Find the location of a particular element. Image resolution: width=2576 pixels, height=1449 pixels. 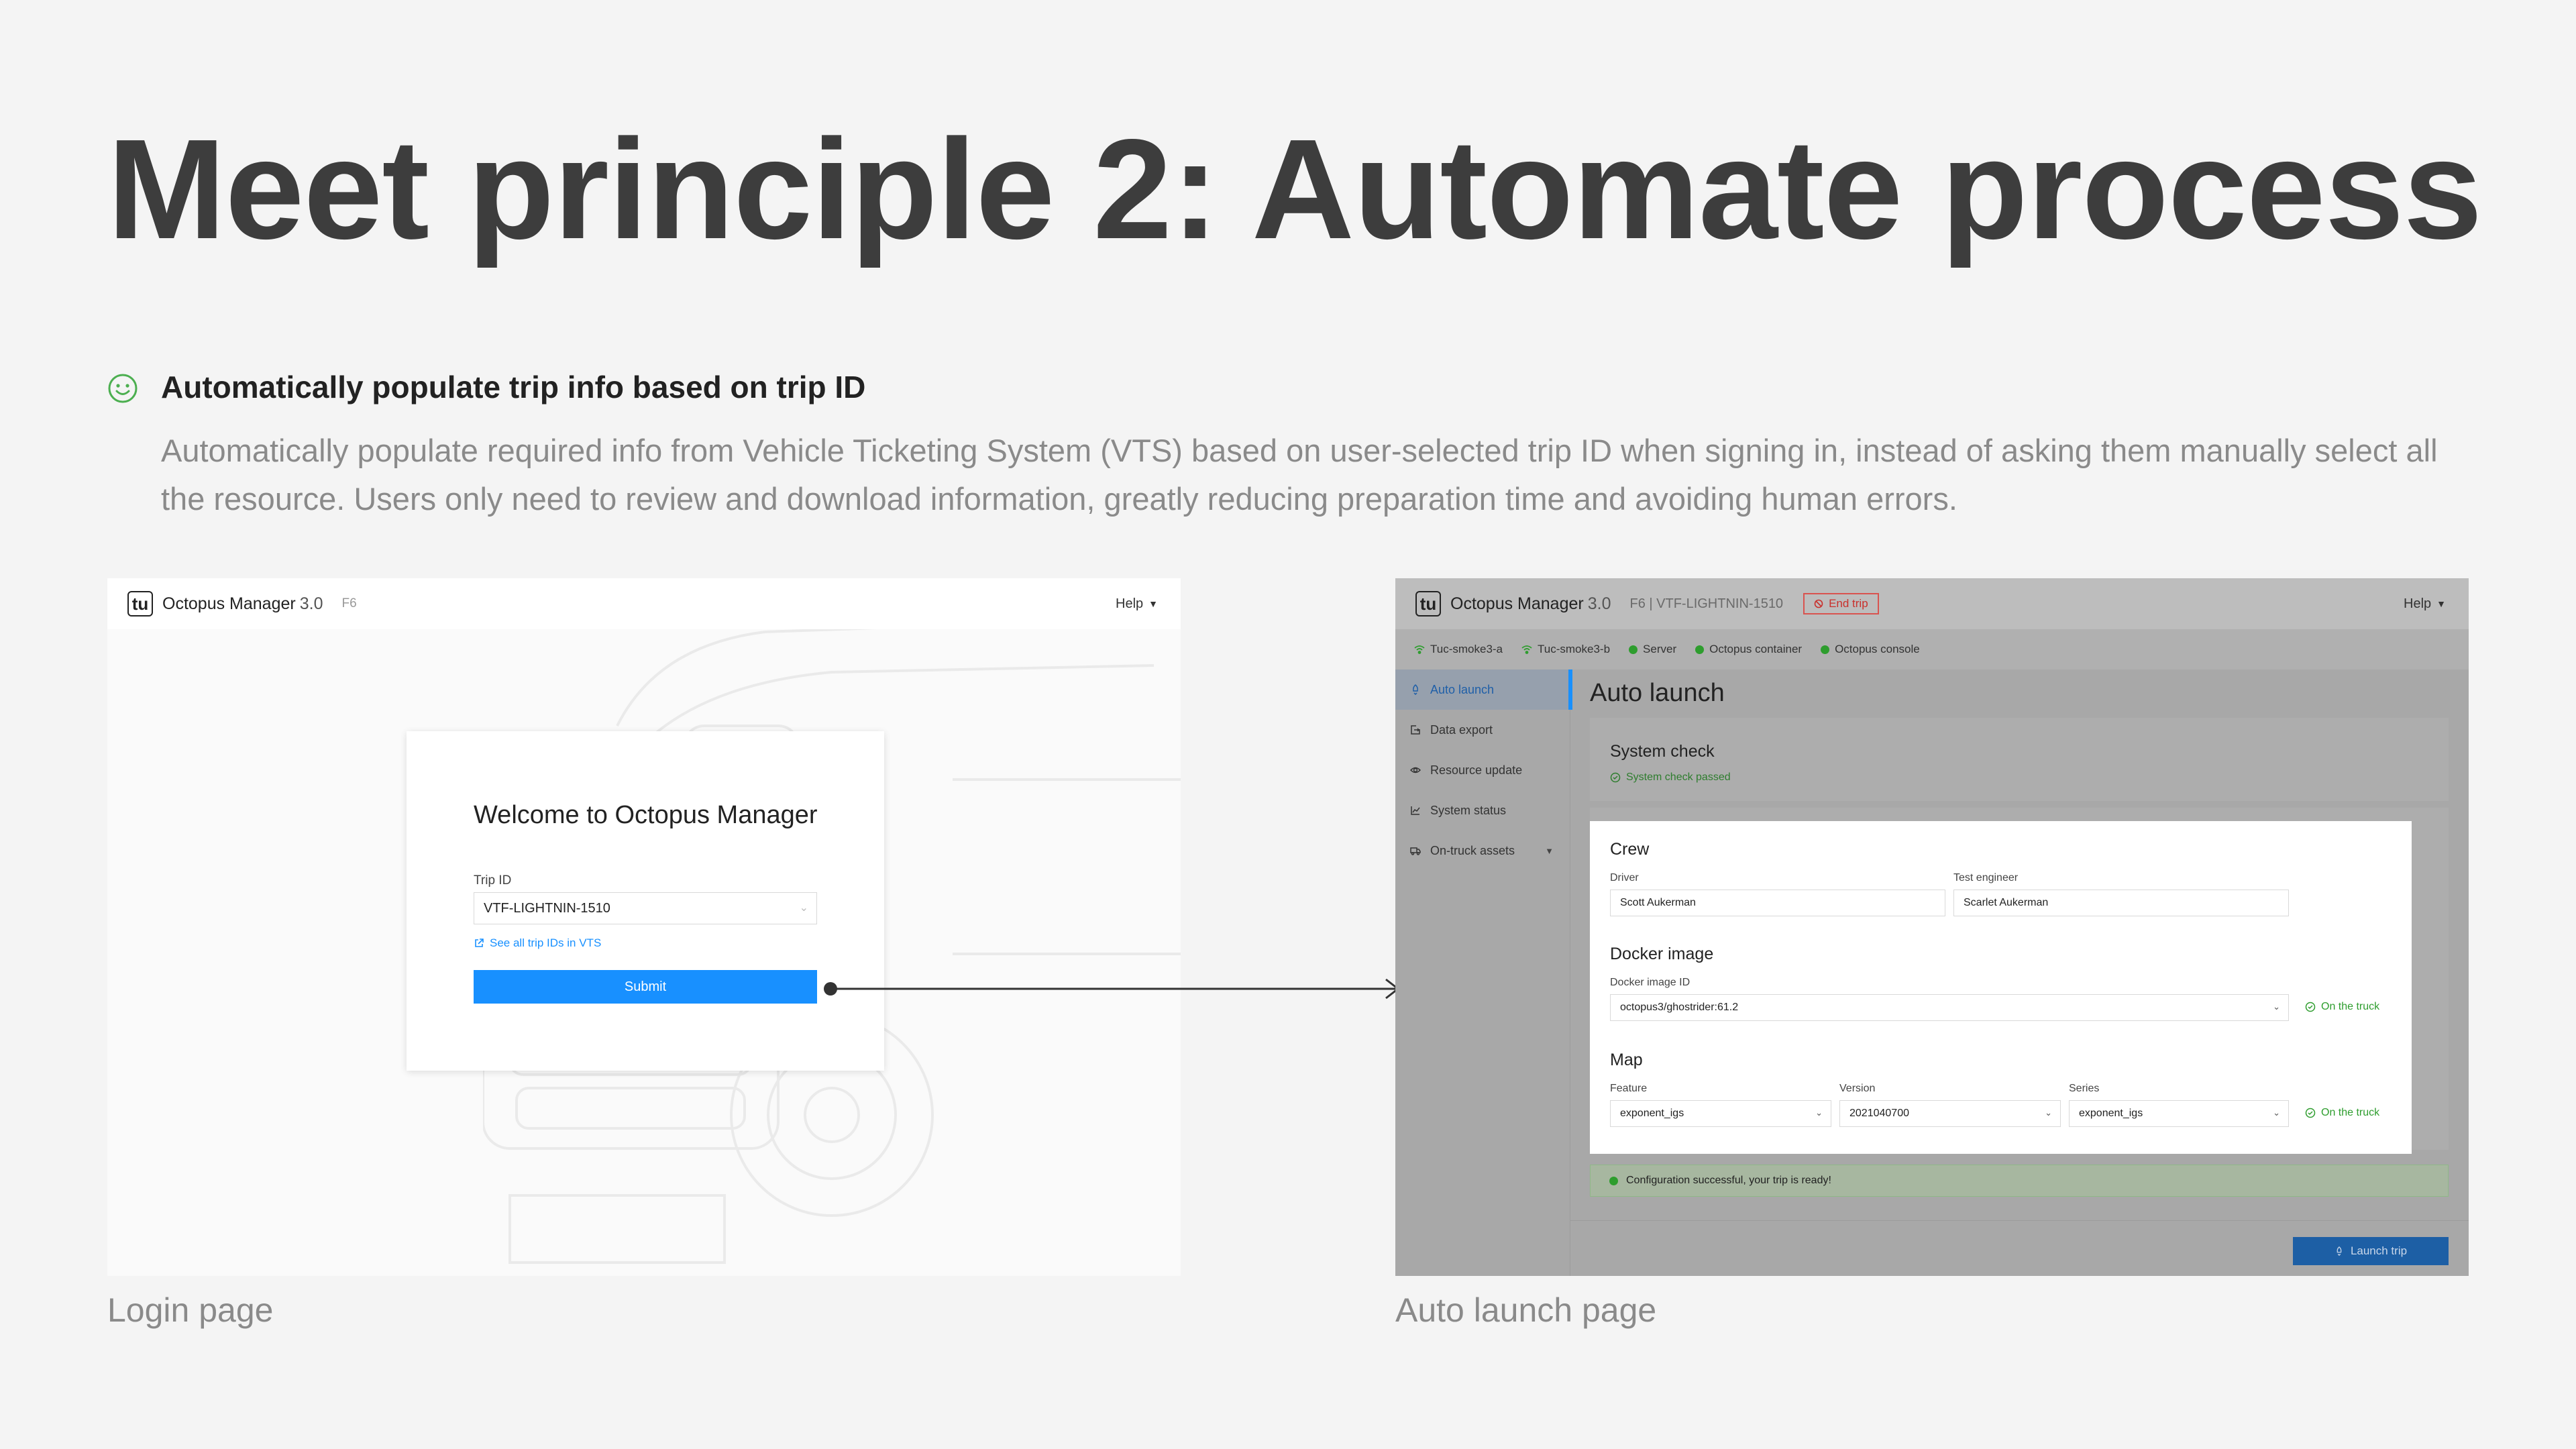

success-dot-icon is located at coordinates (1613, 1180).